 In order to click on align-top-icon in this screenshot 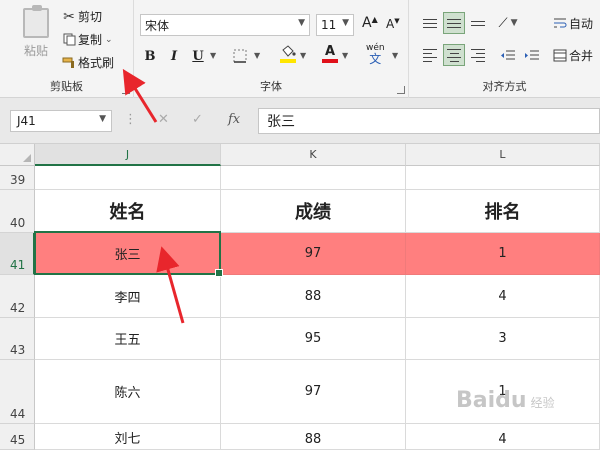, I will do `click(430, 23)`.